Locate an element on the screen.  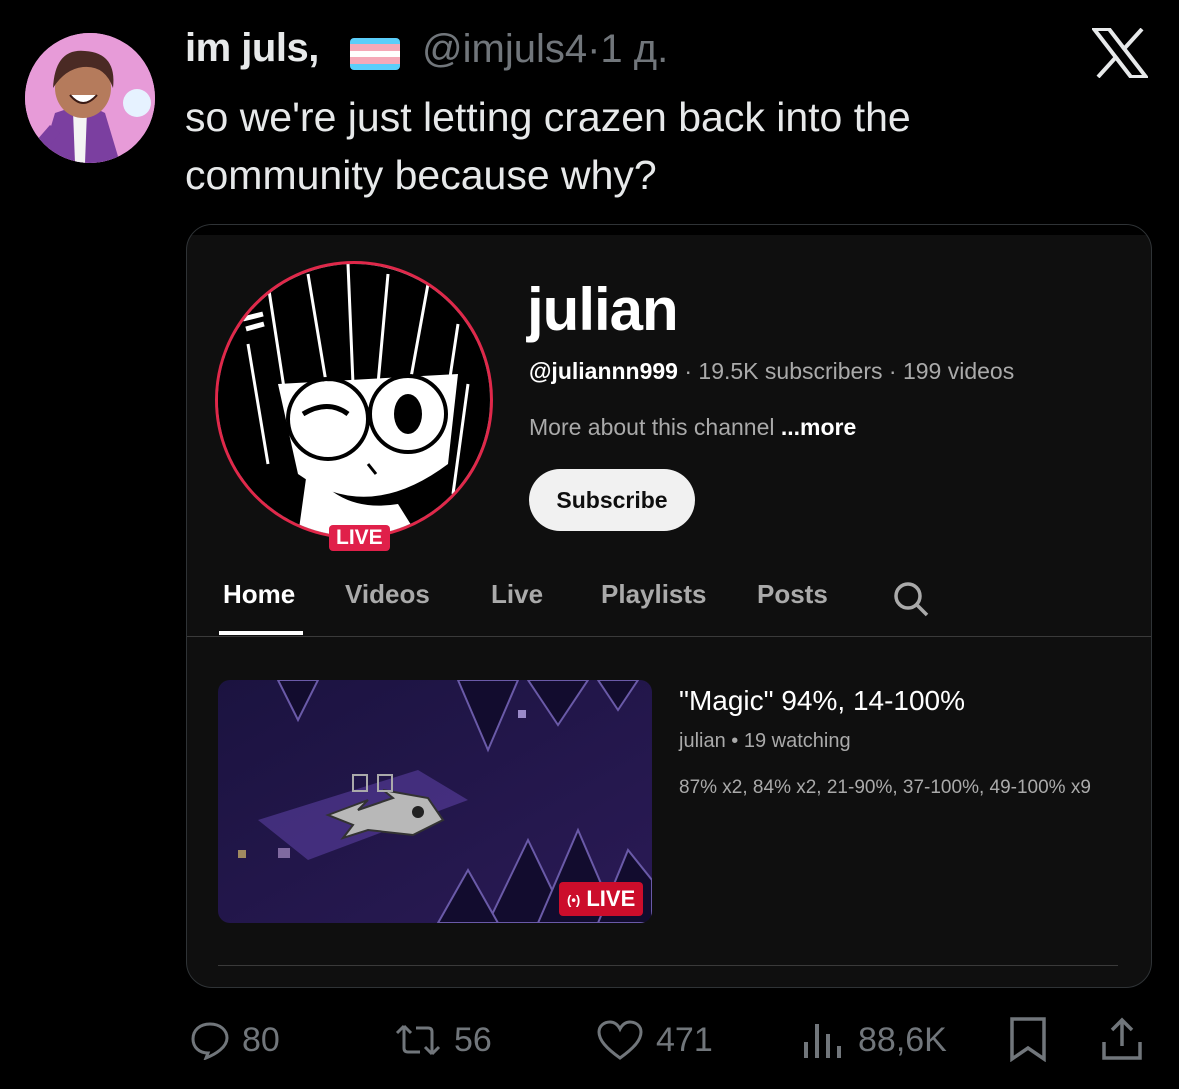
author-name: im juls, is located at coordinates (252, 48).